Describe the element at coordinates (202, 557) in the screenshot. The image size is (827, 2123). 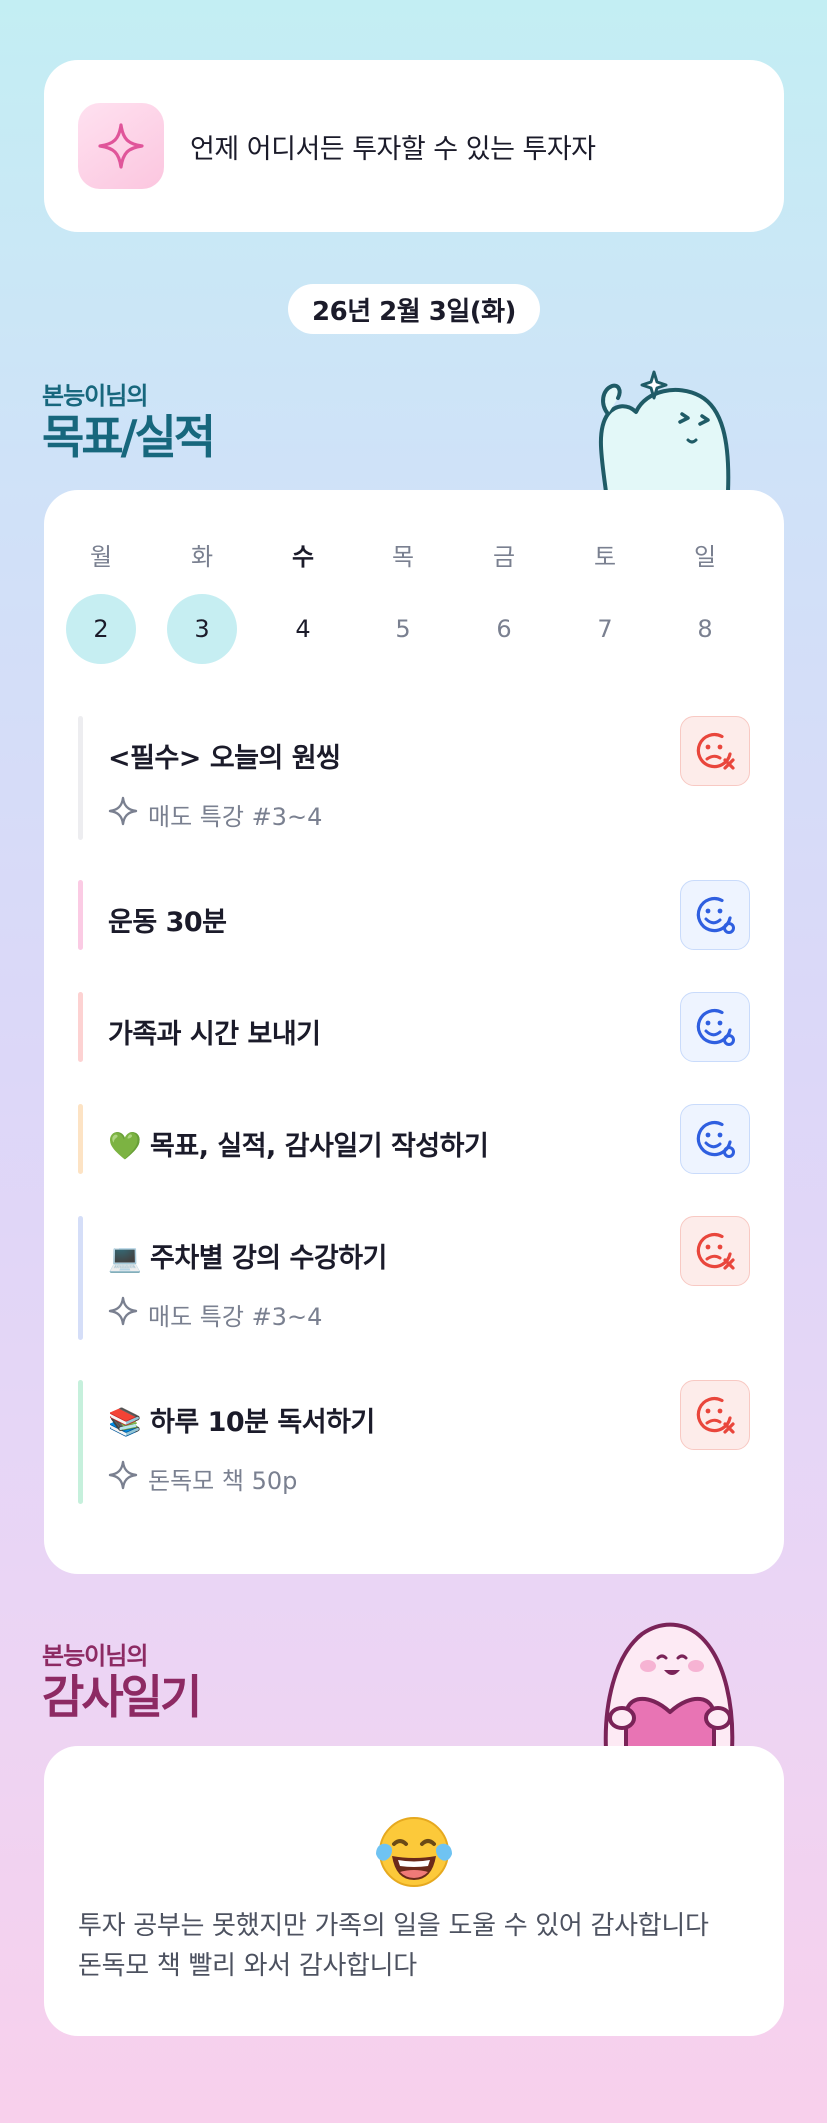
I see `day-label: 화` at that location.